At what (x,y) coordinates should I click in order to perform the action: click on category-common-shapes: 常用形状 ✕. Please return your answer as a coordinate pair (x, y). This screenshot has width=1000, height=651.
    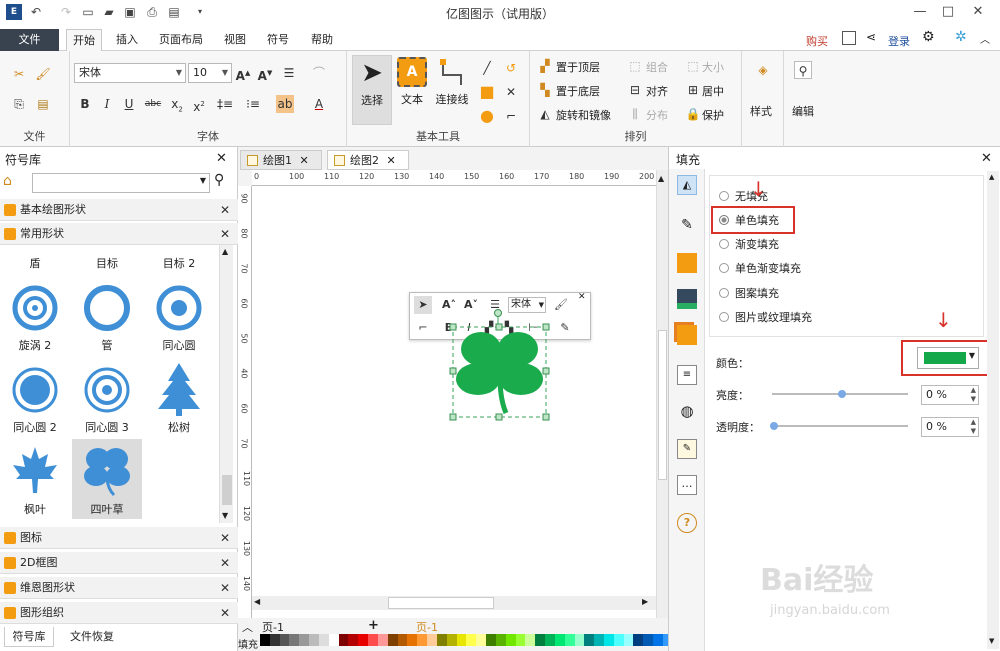
    Looking at the image, I should click on (119, 234).